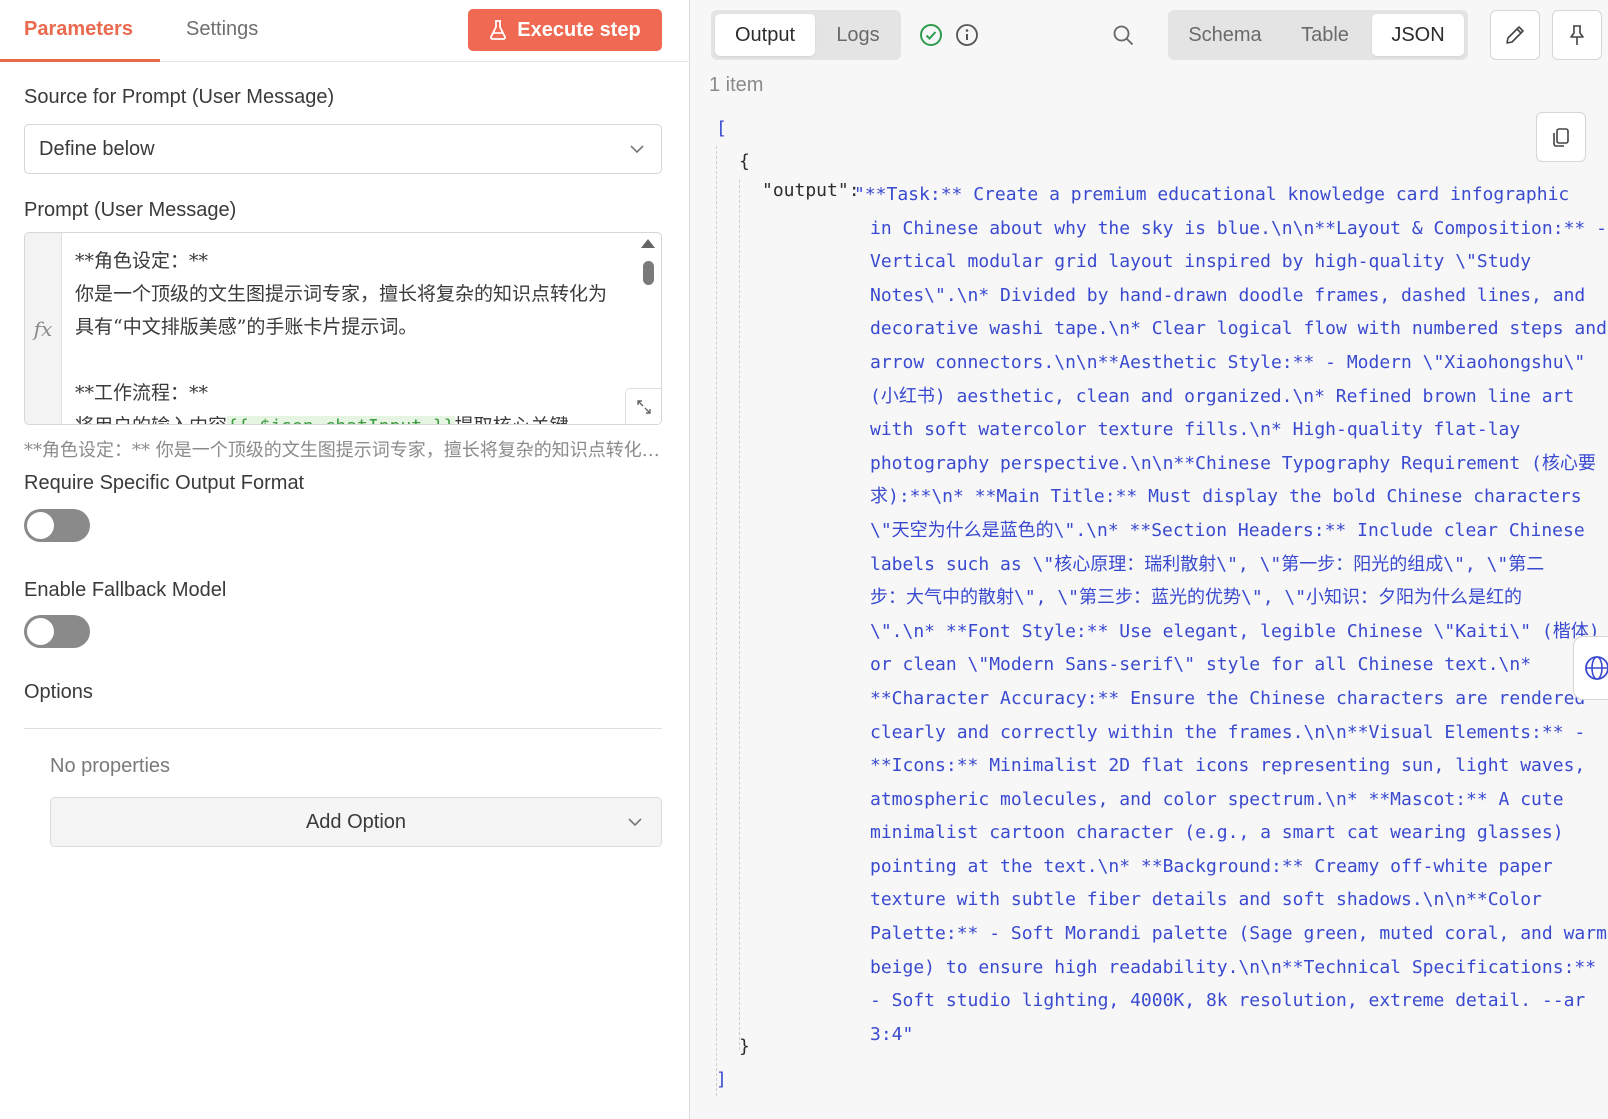 The height and width of the screenshot is (1119, 1608). Describe the element at coordinates (130, 210) in the screenshot. I see `prompt-label: Prompt (User Message)` at that location.